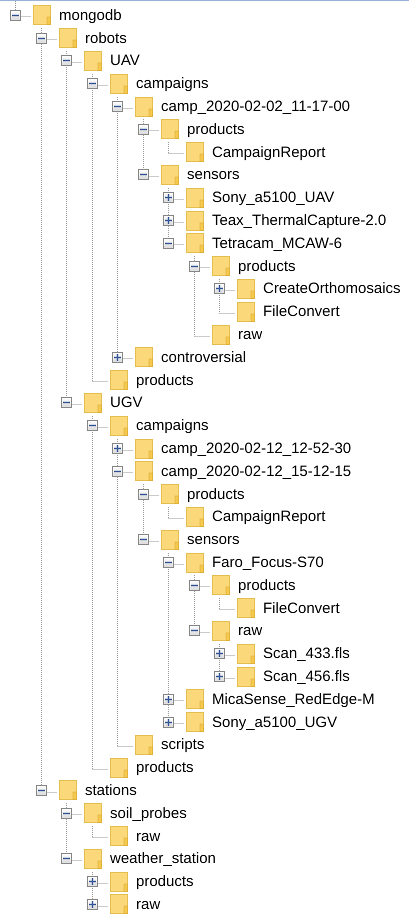 The image size is (409, 916). What do you see at coordinates (111, 790) in the screenshot?
I see `tree-item-label: stations` at bounding box center [111, 790].